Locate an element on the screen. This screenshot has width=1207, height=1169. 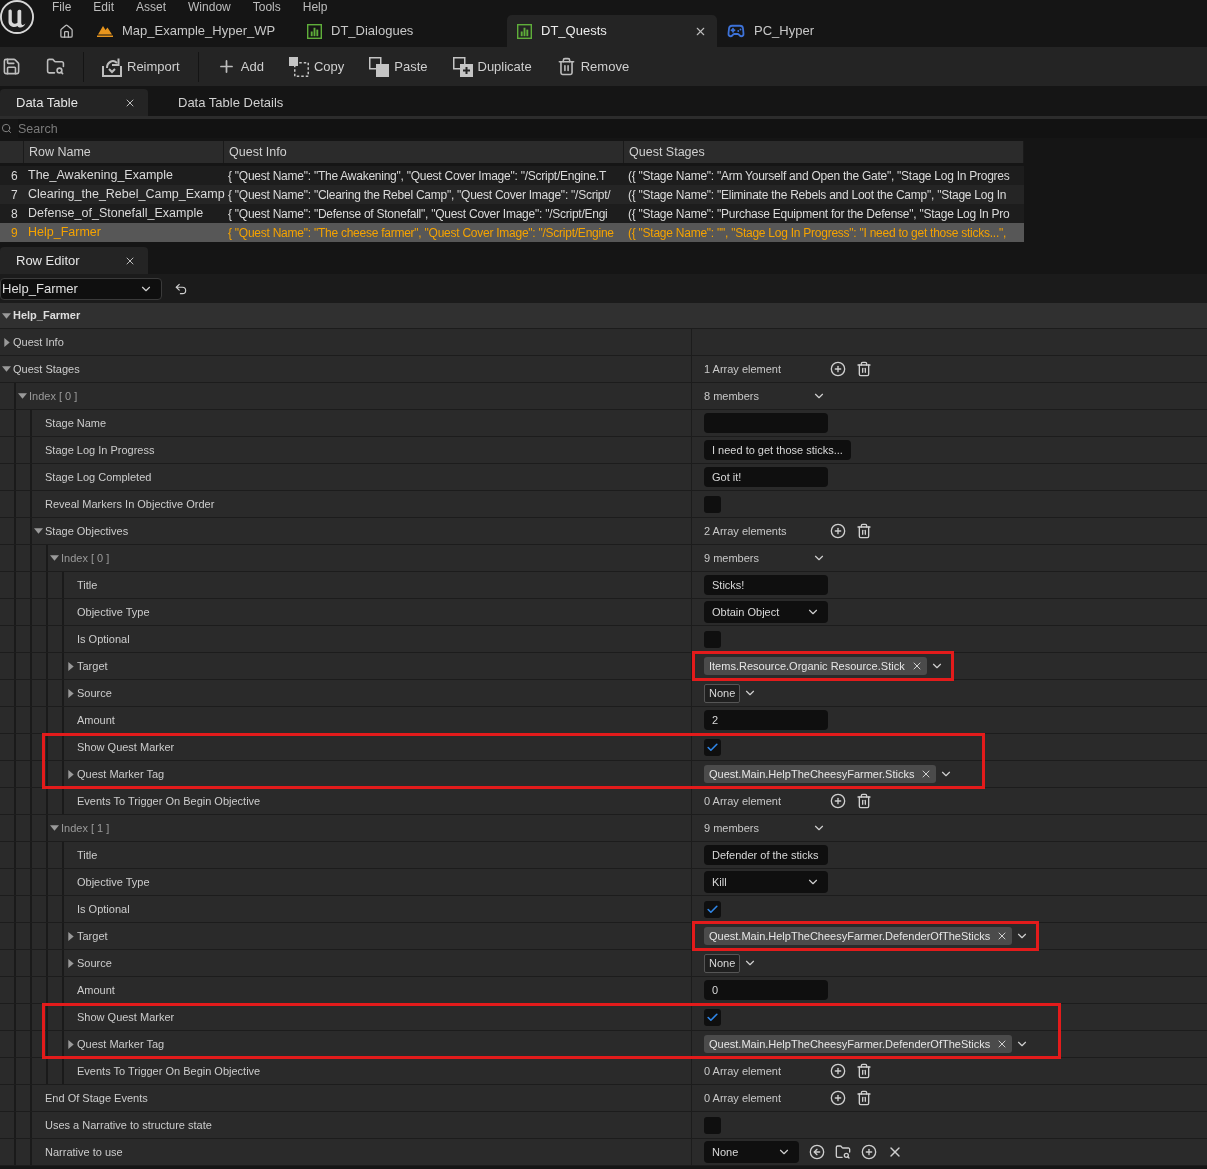
undo-icon is located at coordinates (181, 288).